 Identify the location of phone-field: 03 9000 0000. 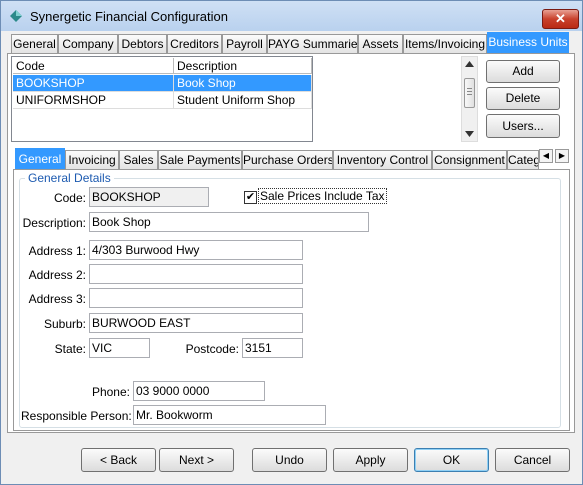
(199, 391).